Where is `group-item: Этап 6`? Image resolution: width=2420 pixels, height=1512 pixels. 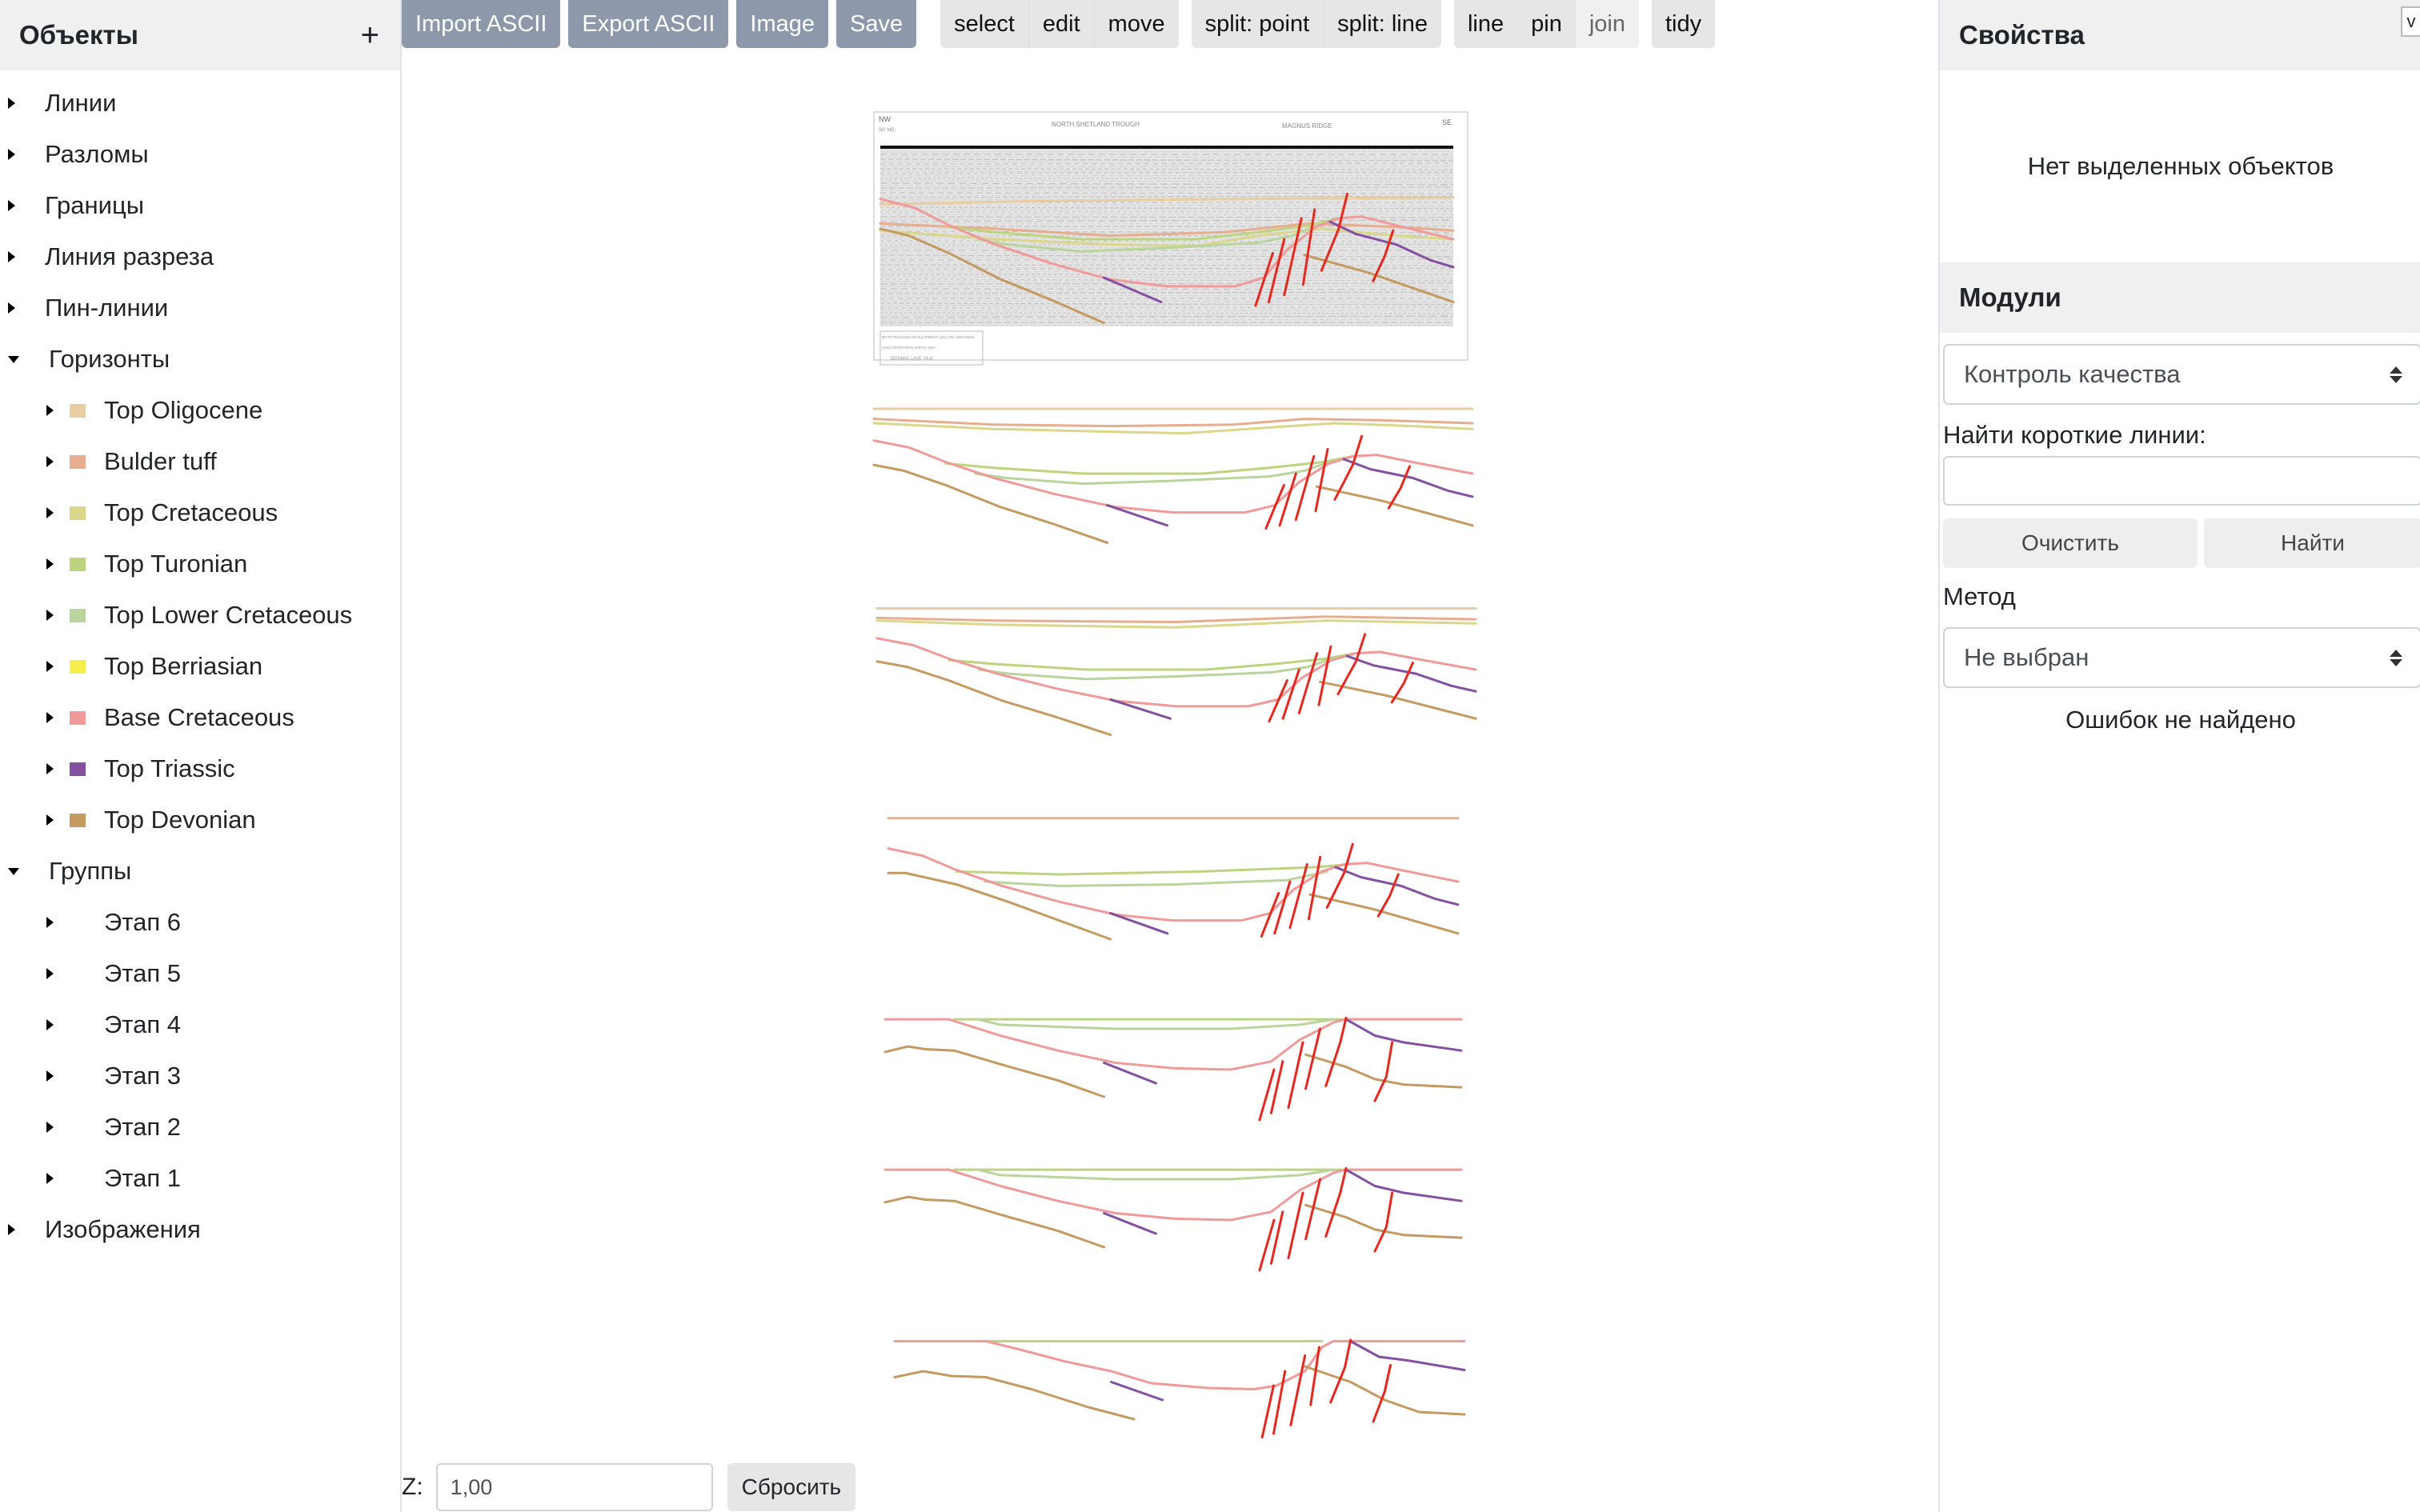
group-item: Этап 6 is located at coordinates (200, 922).